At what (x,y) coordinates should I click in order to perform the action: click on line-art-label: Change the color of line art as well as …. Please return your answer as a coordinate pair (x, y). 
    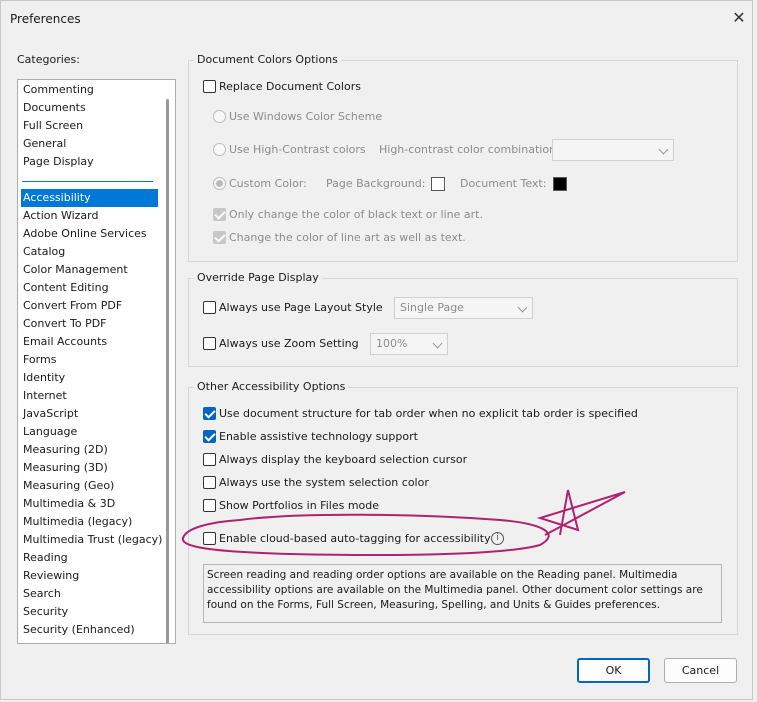
    Looking at the image, I should click on (347, 237).